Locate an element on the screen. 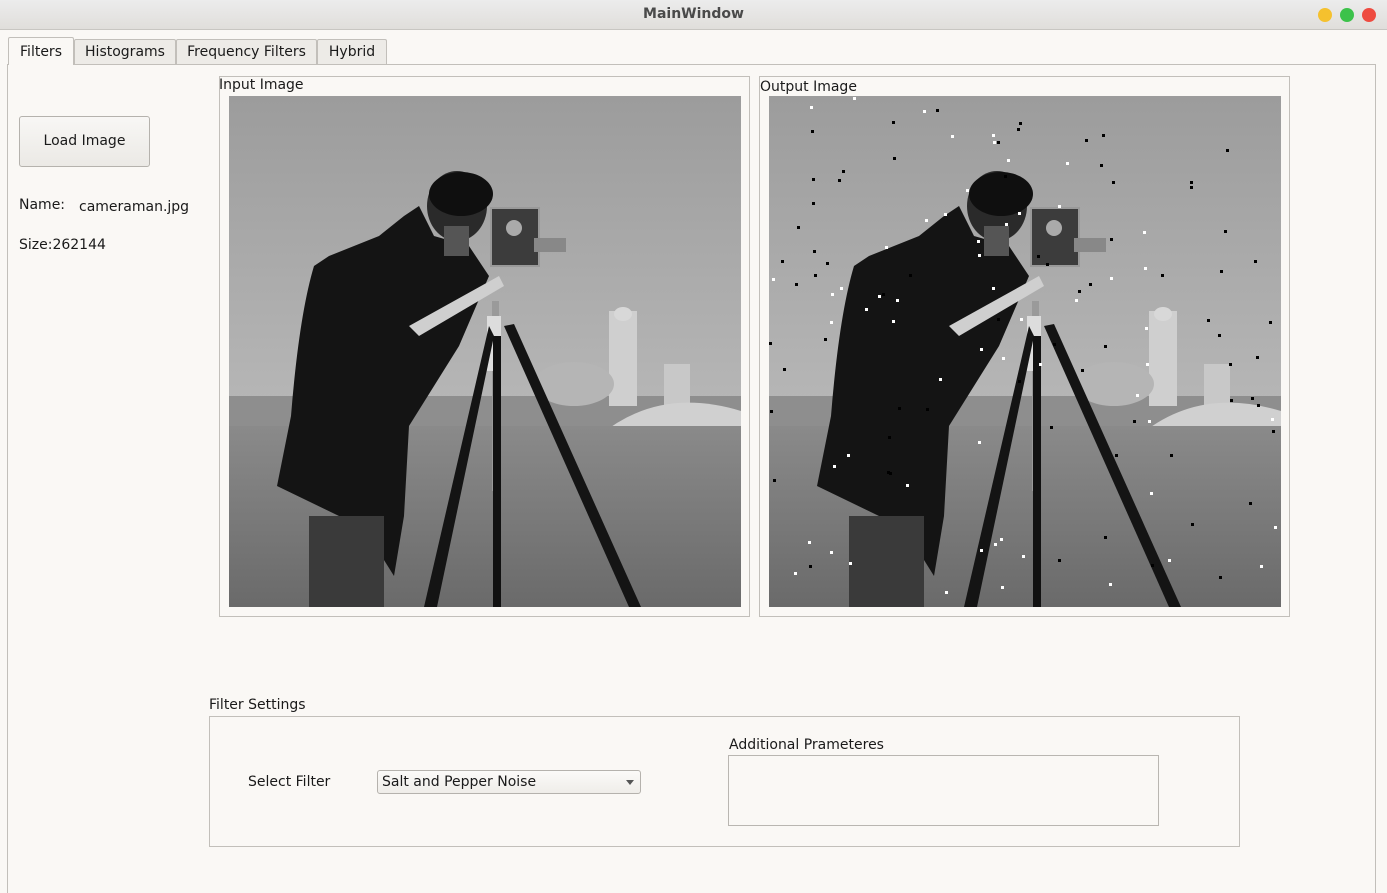  select-filter-label: Select Filter is located at coordinates (289, 782).